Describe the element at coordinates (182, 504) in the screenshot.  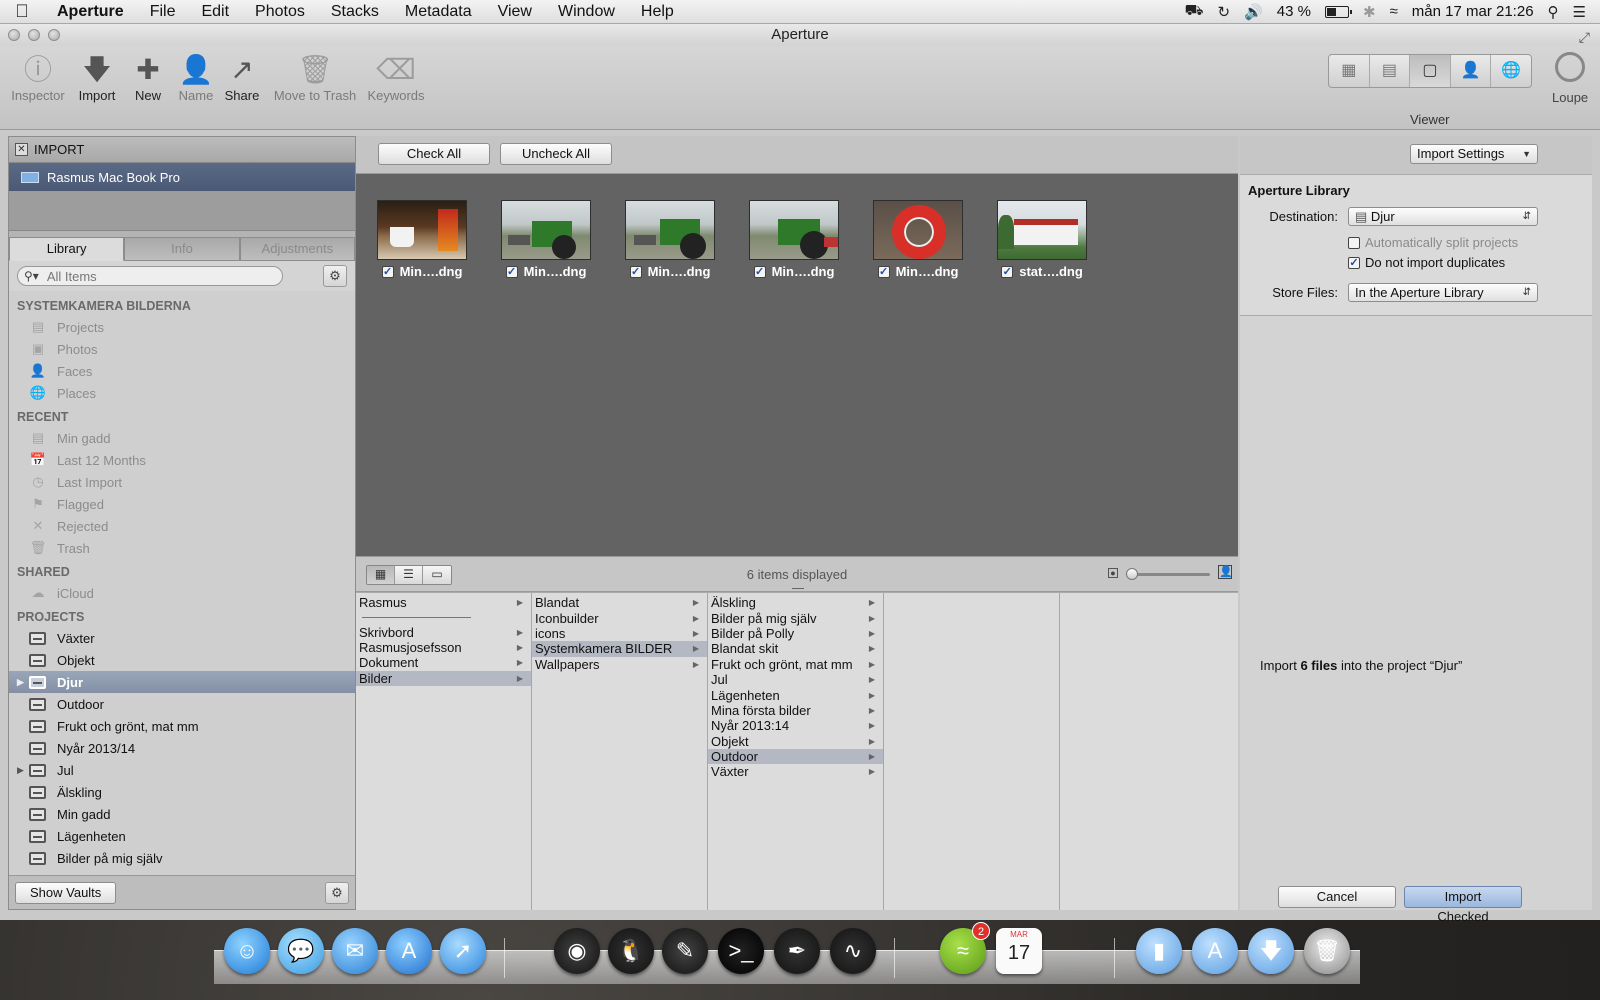
I see `recent-item-flagged: ⚑ Flagged` at that location.